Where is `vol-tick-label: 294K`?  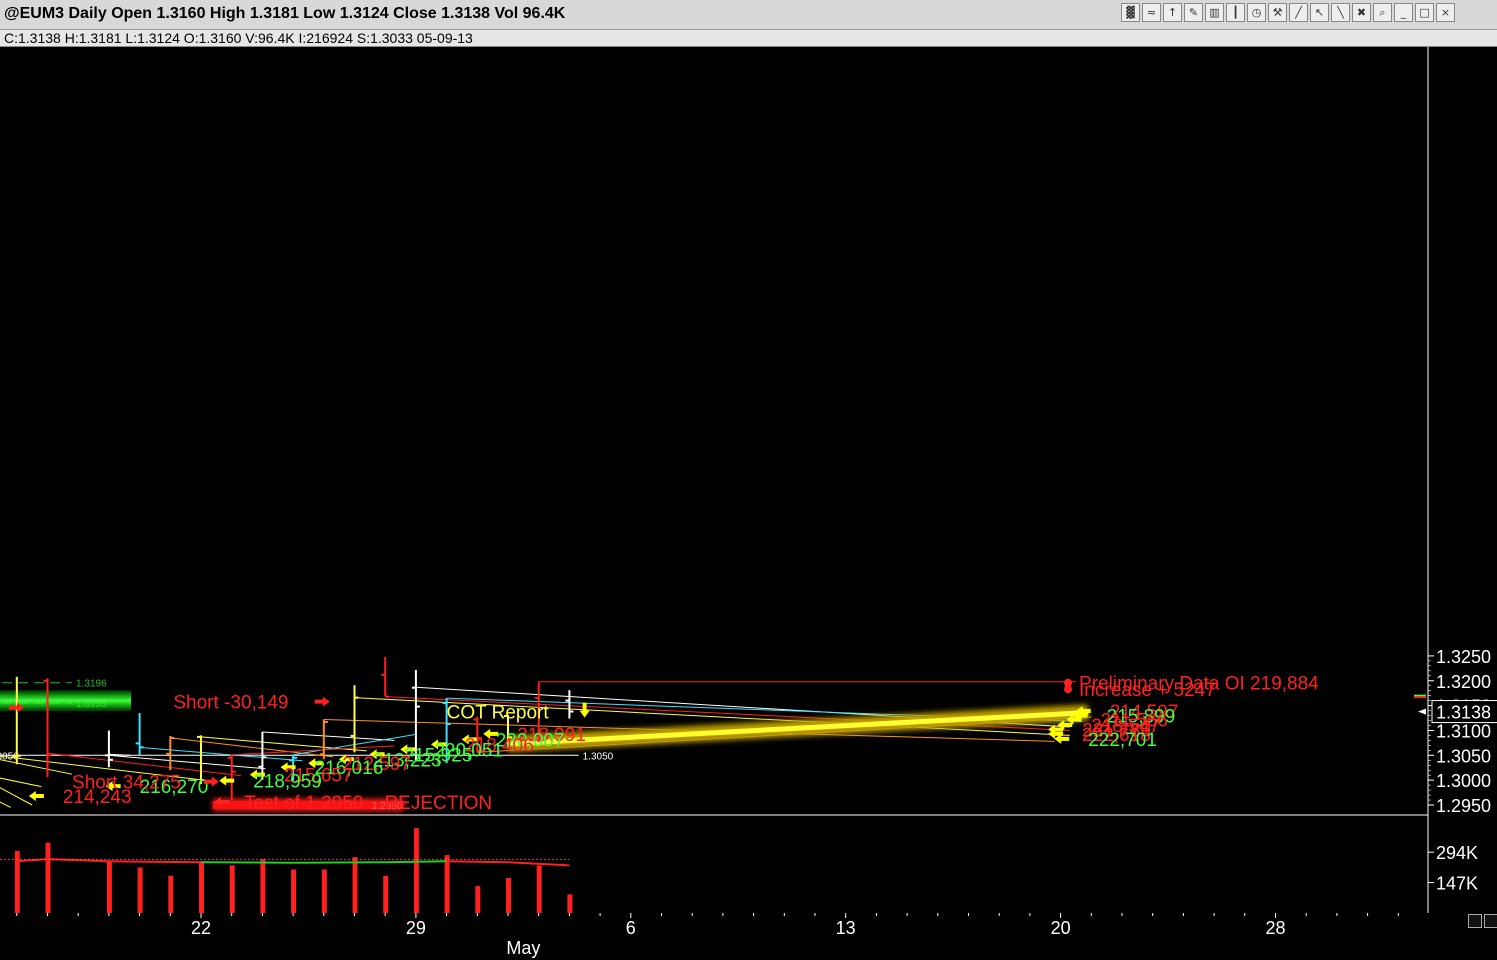 vol-tick-label: 294K is located at coordinates (1457, 853).